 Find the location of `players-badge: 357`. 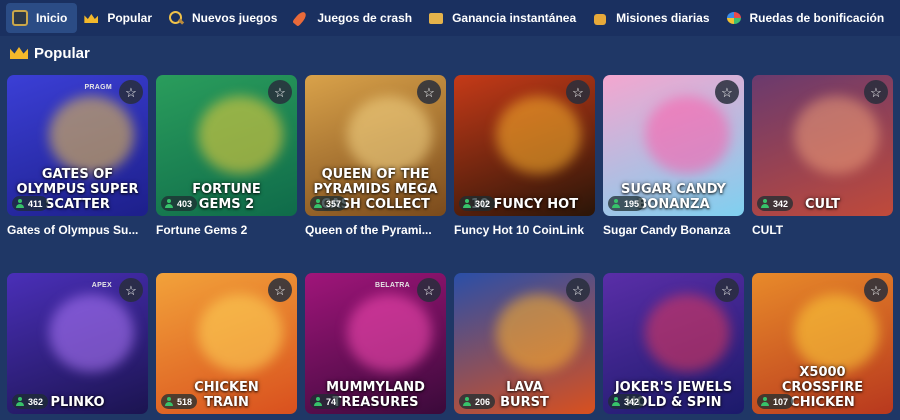

players-badge: 357 is located at coordinates (328, 203).